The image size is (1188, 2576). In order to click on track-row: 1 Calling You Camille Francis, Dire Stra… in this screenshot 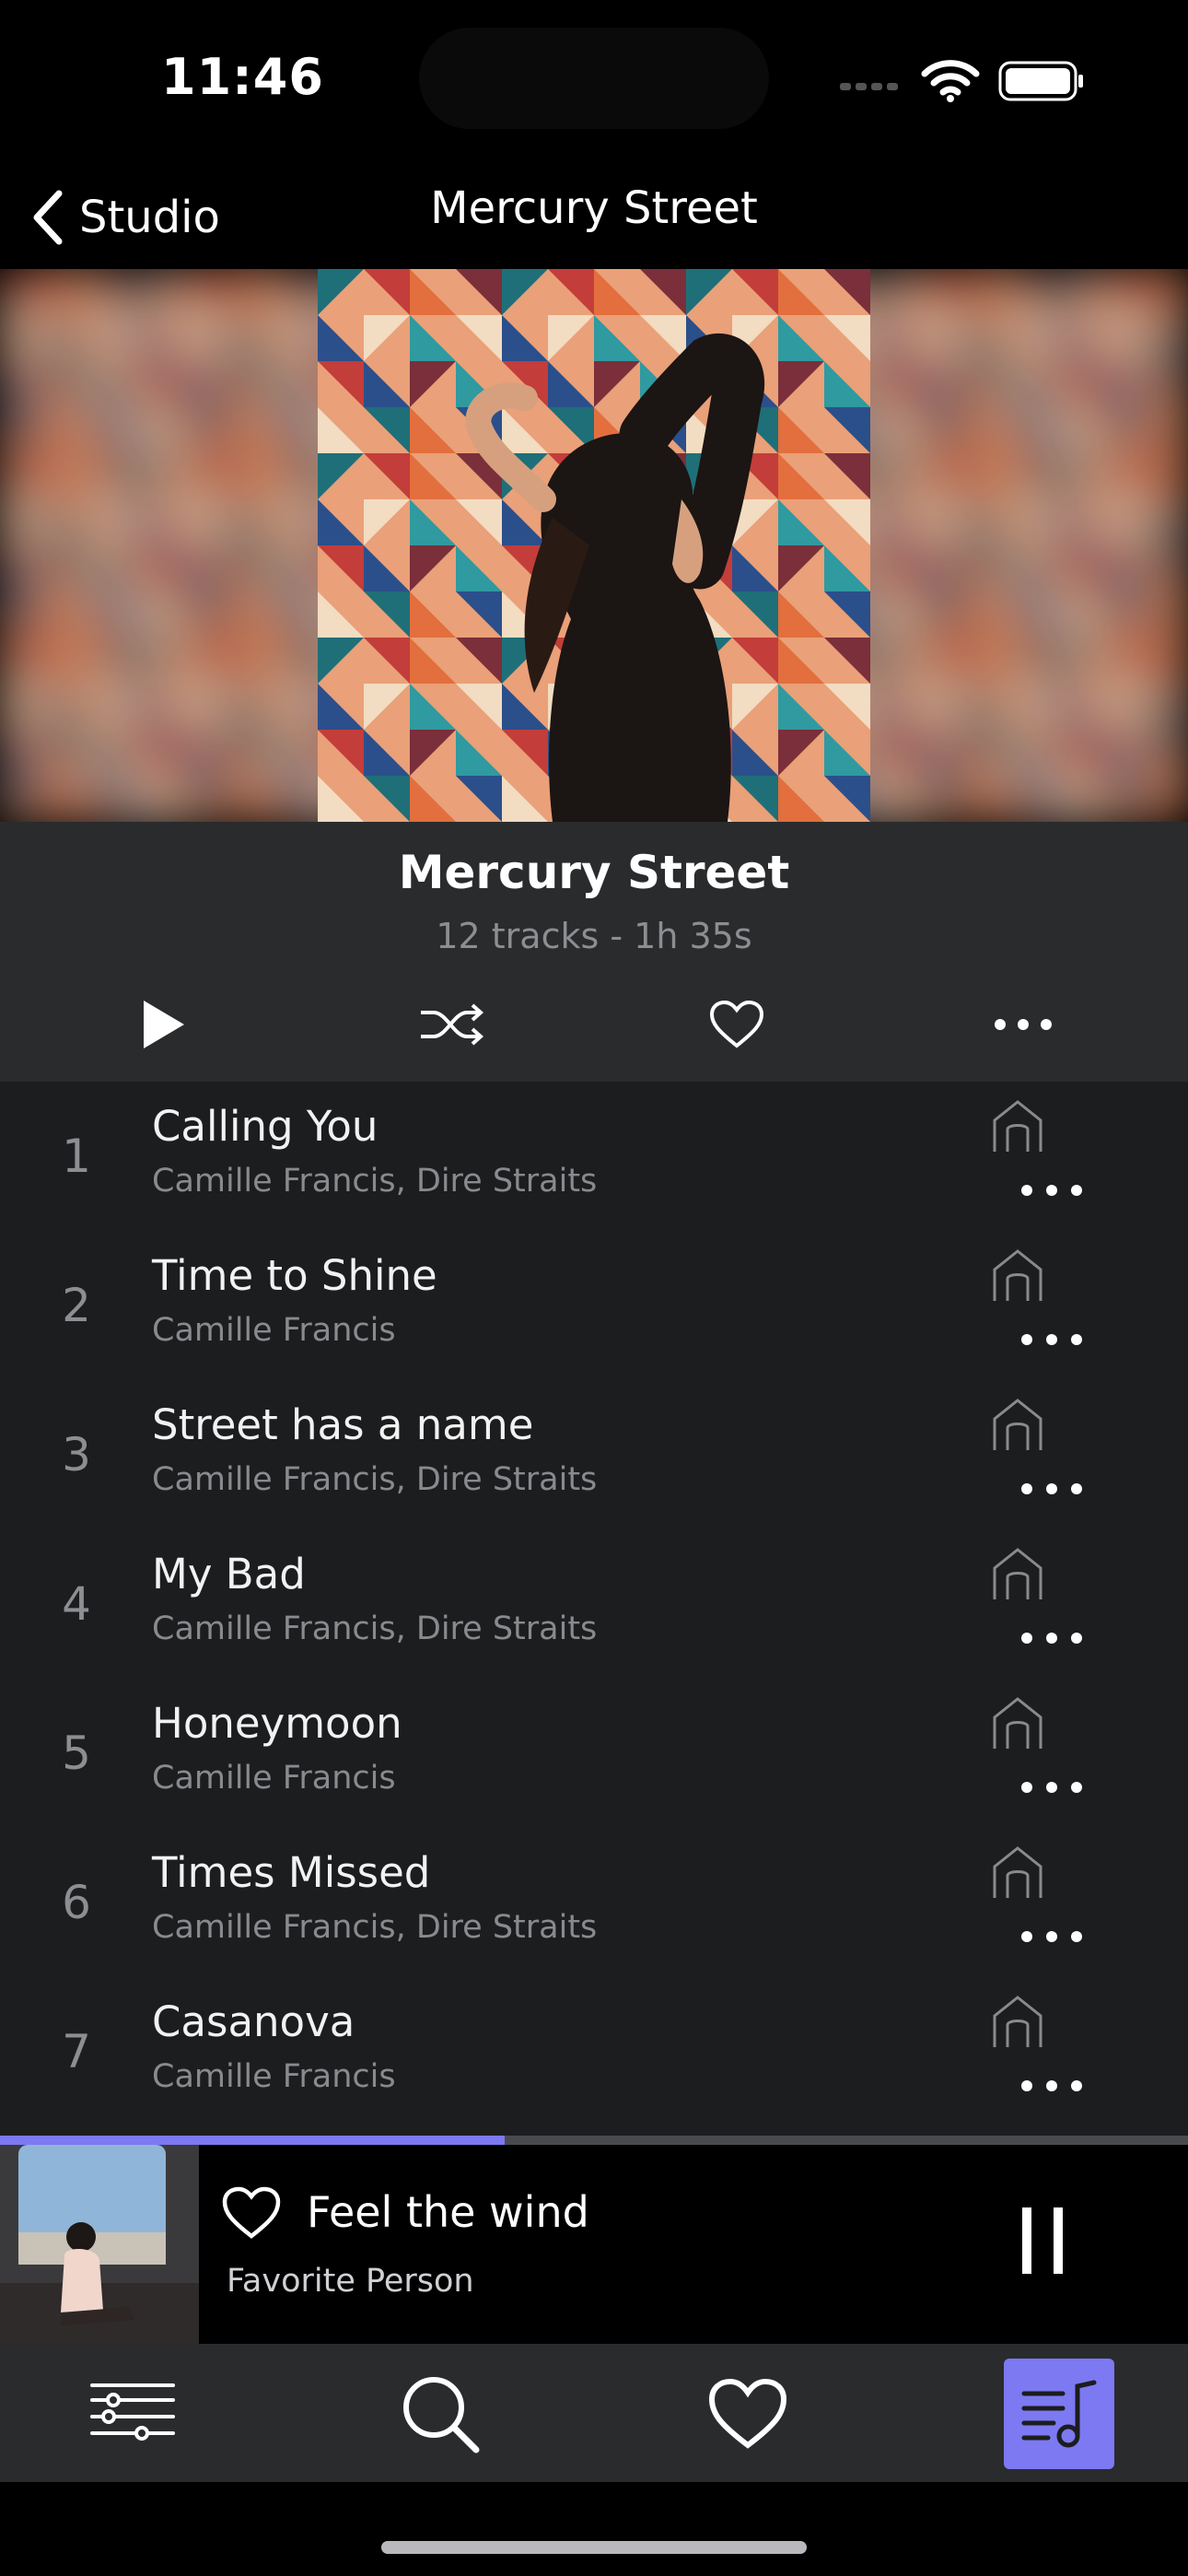, I will do `click(594, 1156)`.